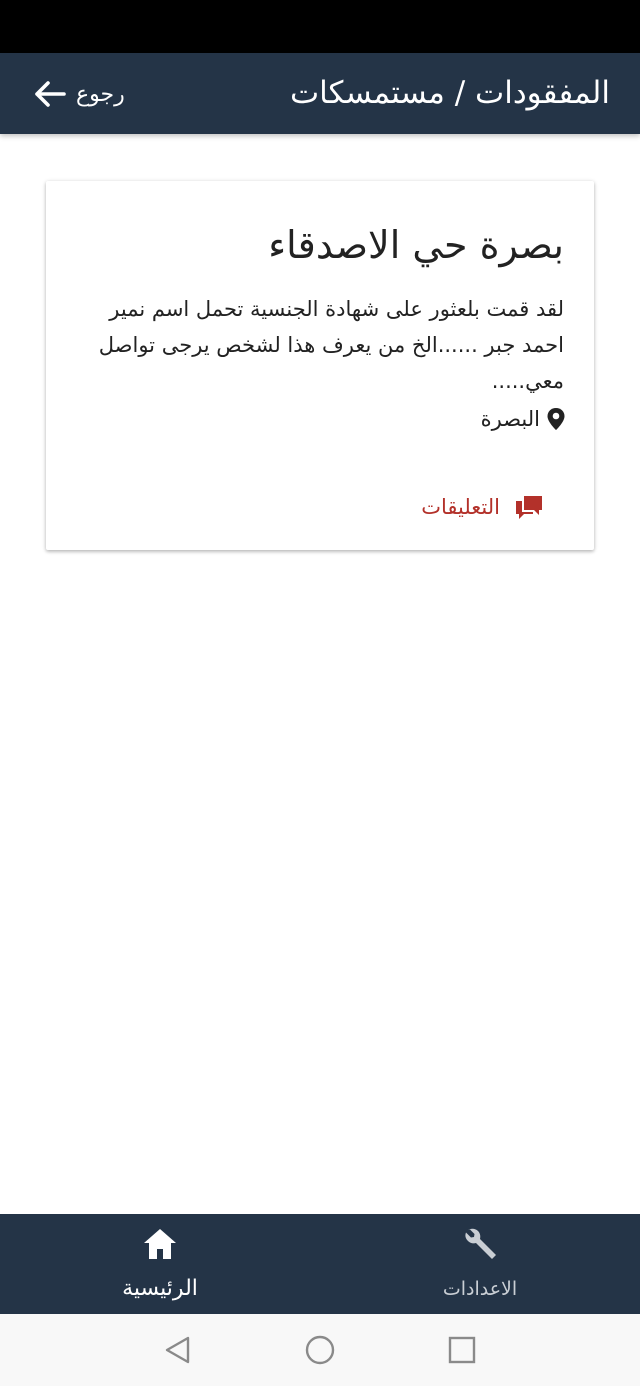 The image size is (640, 1386). I want to click on comments-label: التعليقات, so click(460, 507).